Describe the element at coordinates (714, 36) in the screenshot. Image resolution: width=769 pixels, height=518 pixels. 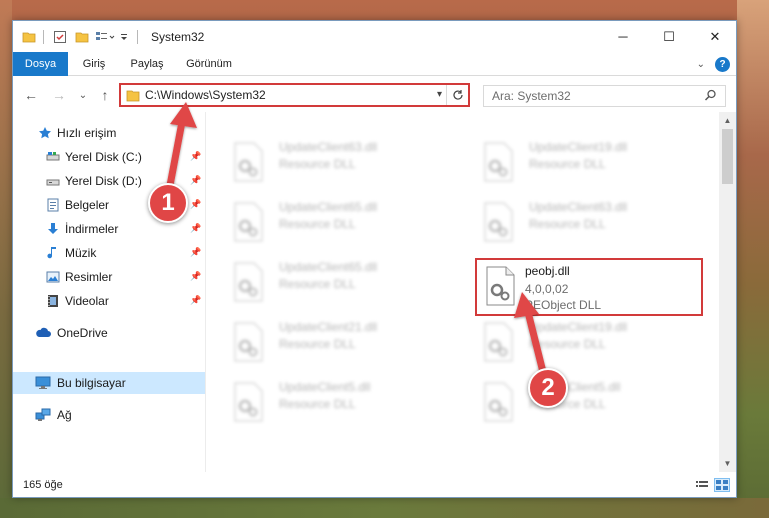
I see `close-button: ✕` at that location.